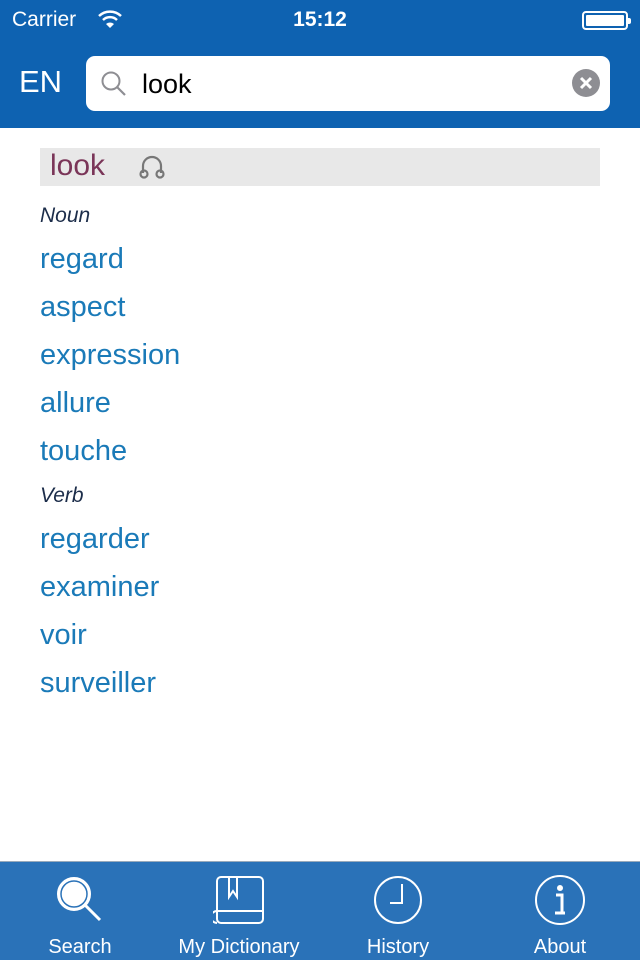 The height and width of the screenshot is (961, 640). What do you see at coordinates (560, 947) in the screenshot?
I see `tab-label: About` at bounding box center [560, 947].